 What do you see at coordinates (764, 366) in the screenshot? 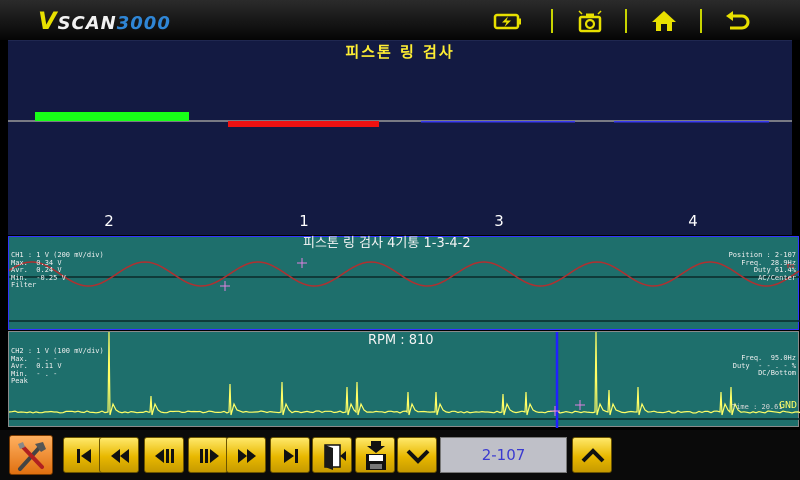
I see `channel-2-right-stats: Freq. 95.0Hz Duty - - . - % DC/Bottom` at bounding box center [764, 366].